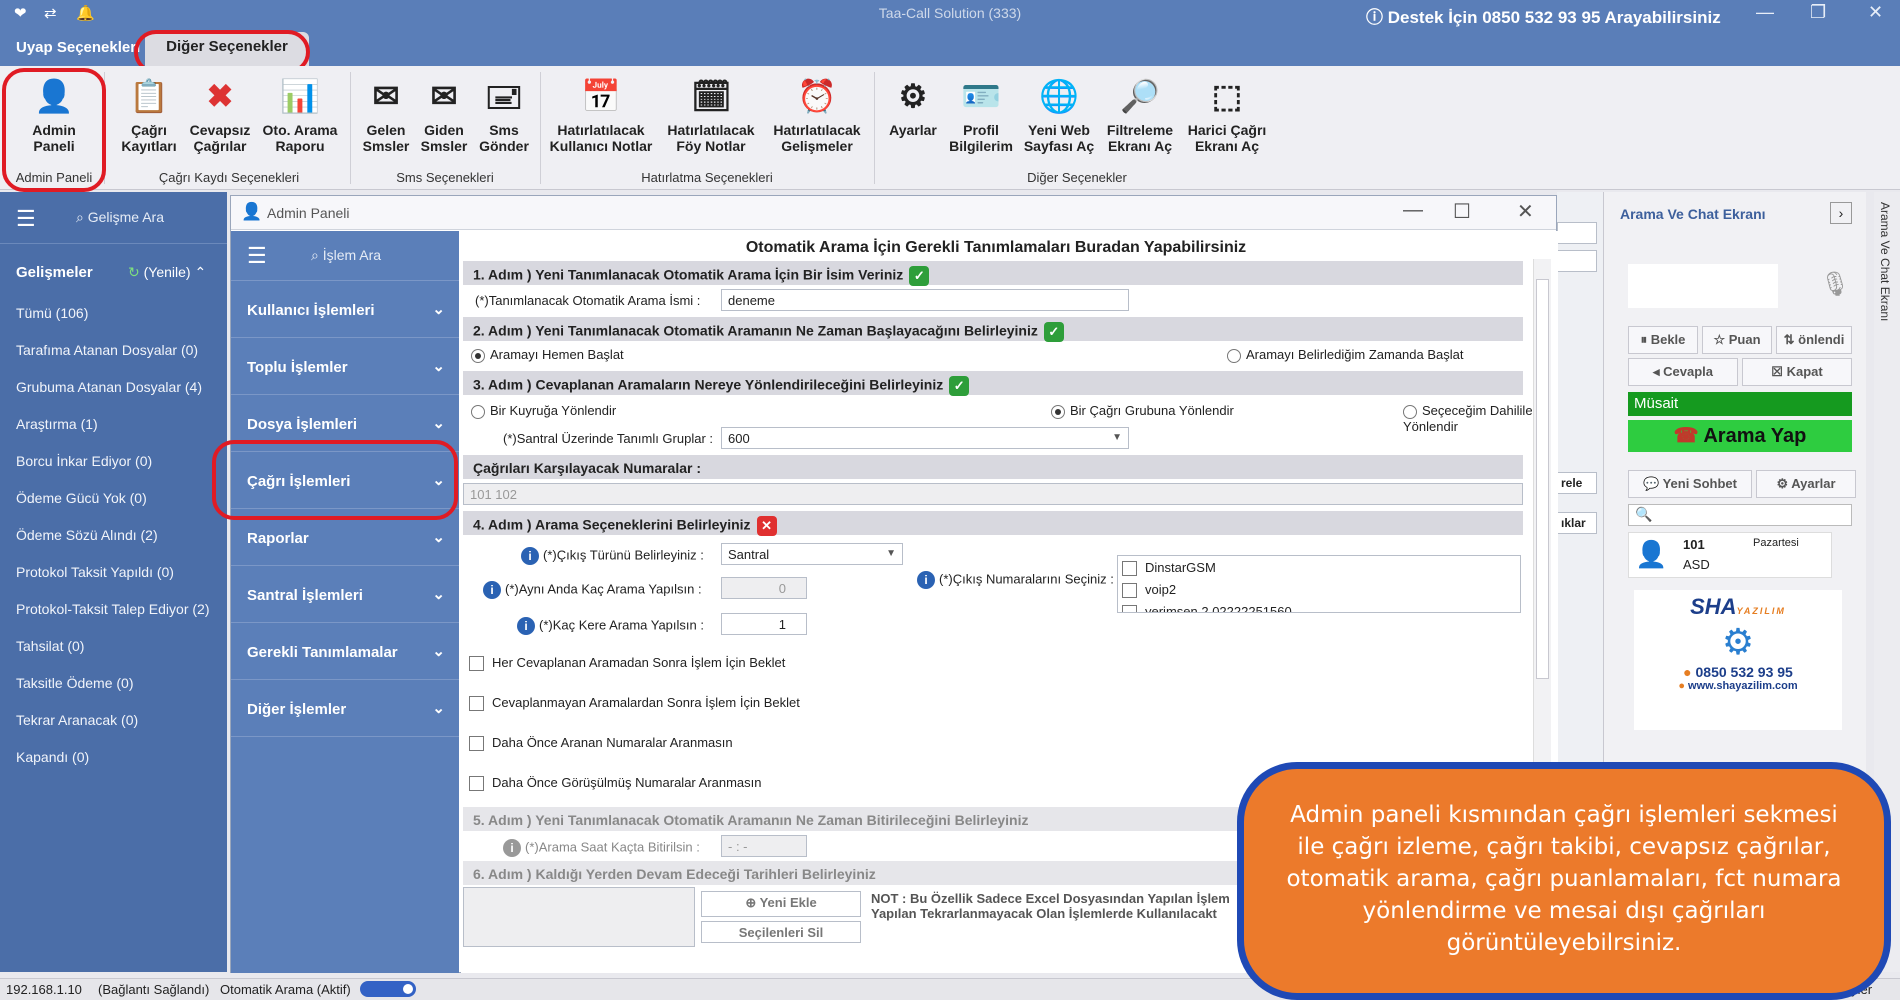 The image size is (1900, 1000). What do you see at coordinates (1730, 555) in the screenshot?
I see `contact-row: 👤 101 Pazartesi ASD` at bounding box center [1730, 555].